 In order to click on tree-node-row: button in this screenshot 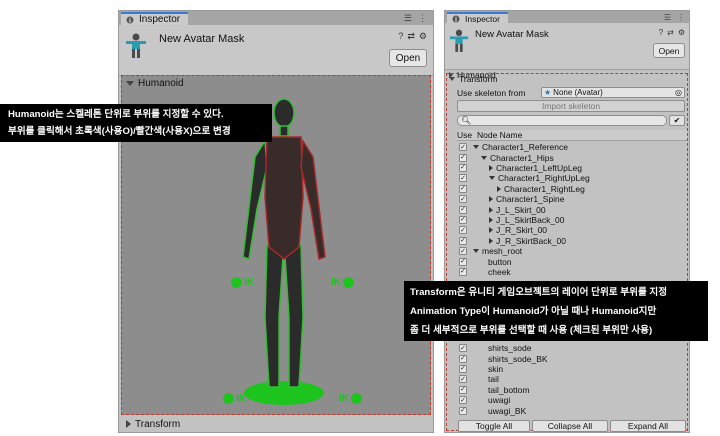, I will do `click(573, 261)`.